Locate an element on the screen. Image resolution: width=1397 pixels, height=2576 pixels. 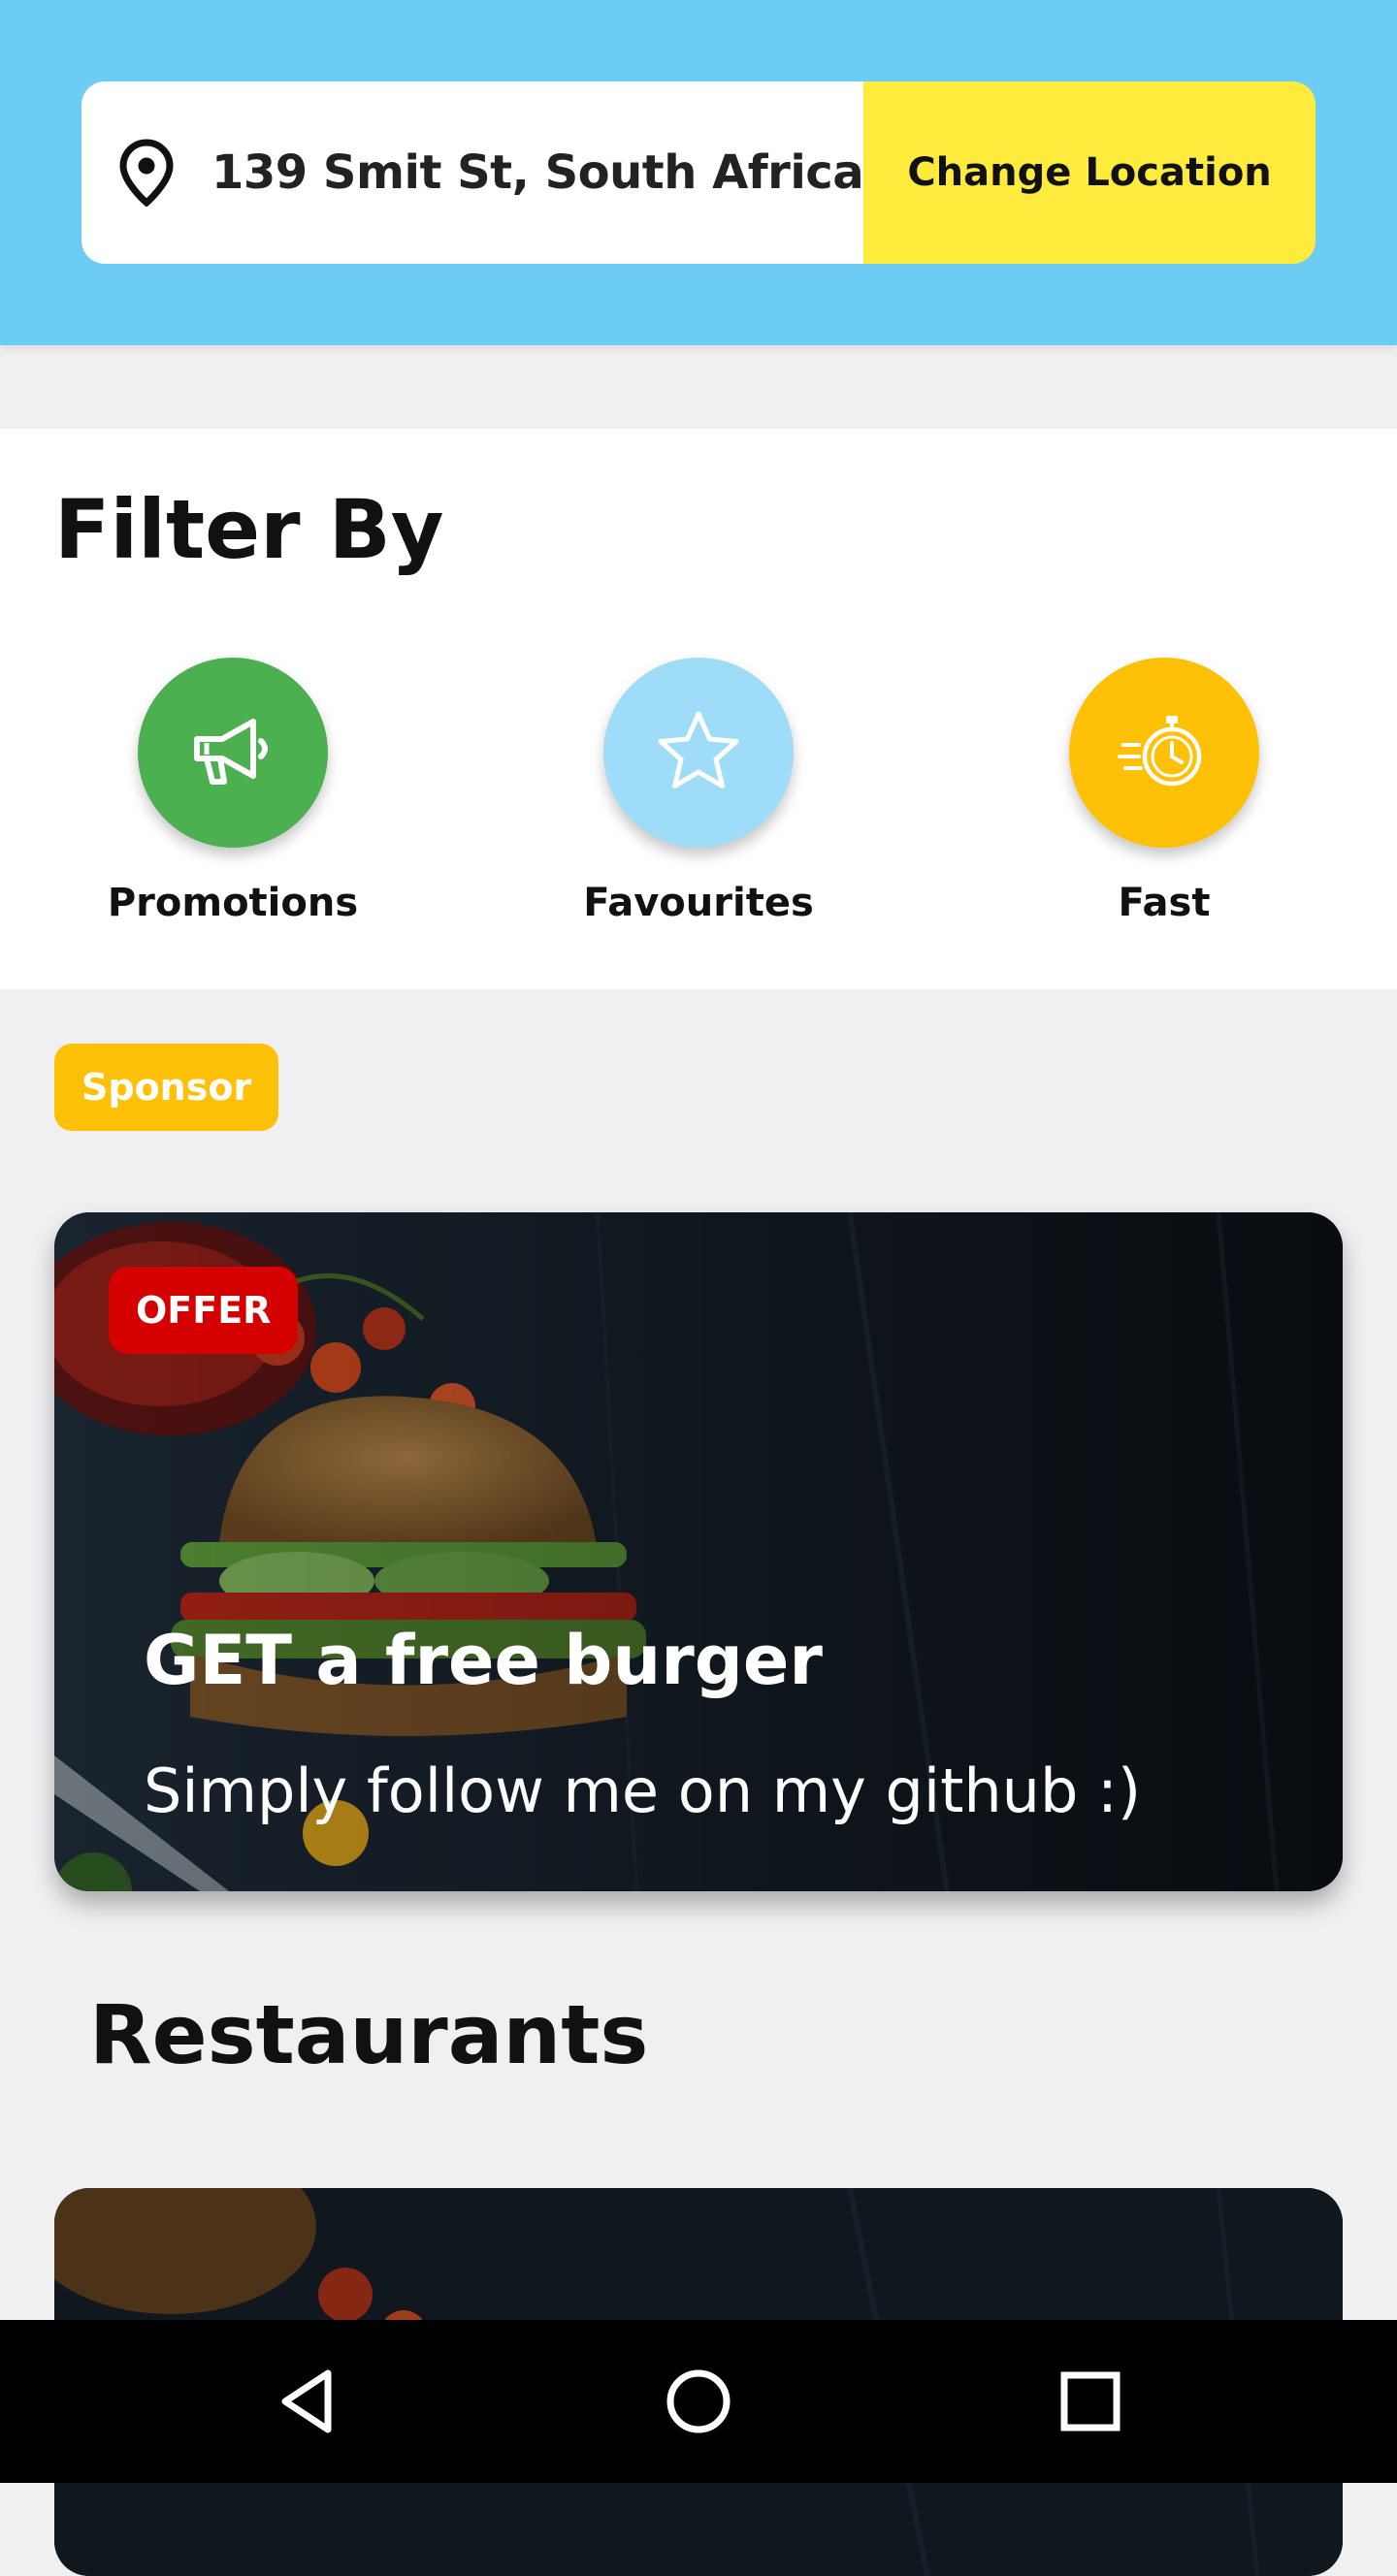
home-icon is located at coordinates (698, 2401).